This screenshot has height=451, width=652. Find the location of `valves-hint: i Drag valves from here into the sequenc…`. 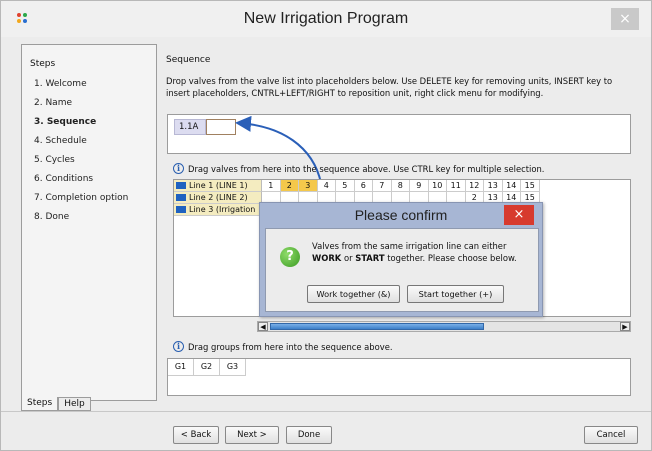

valves-hint: i Drag valves from here into the sequenc… is located at coordinates (358, 168).